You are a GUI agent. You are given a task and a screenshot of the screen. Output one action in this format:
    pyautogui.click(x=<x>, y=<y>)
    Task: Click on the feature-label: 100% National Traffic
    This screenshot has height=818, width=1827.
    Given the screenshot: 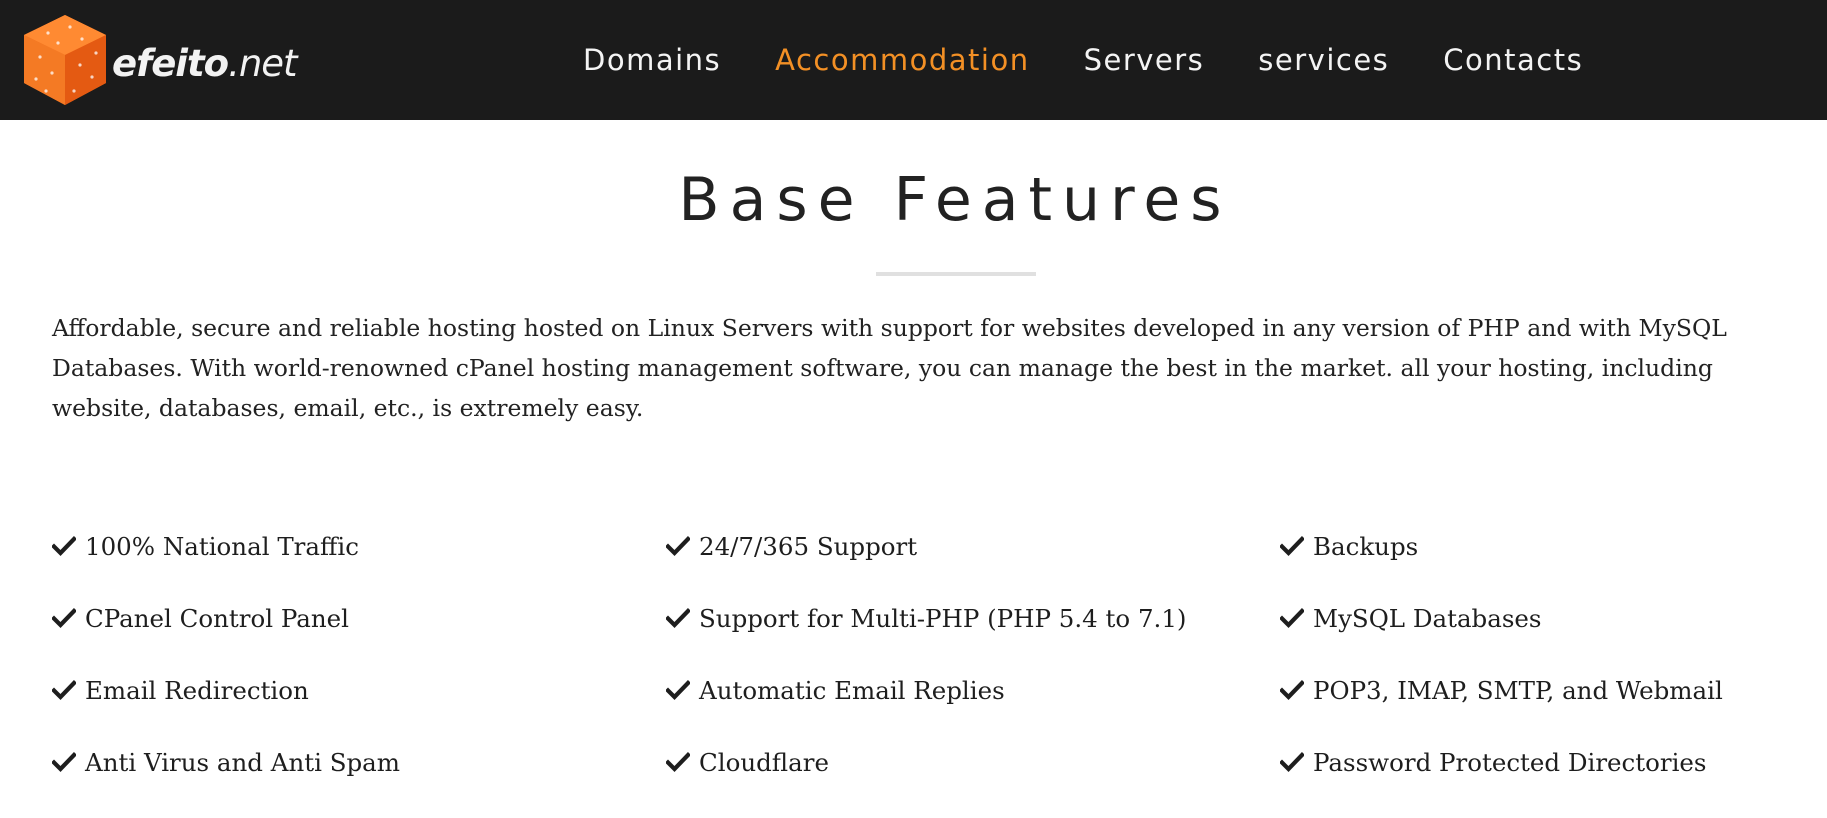 What is the action you would take?
    pyautogui.click(x=222, y=546)
    